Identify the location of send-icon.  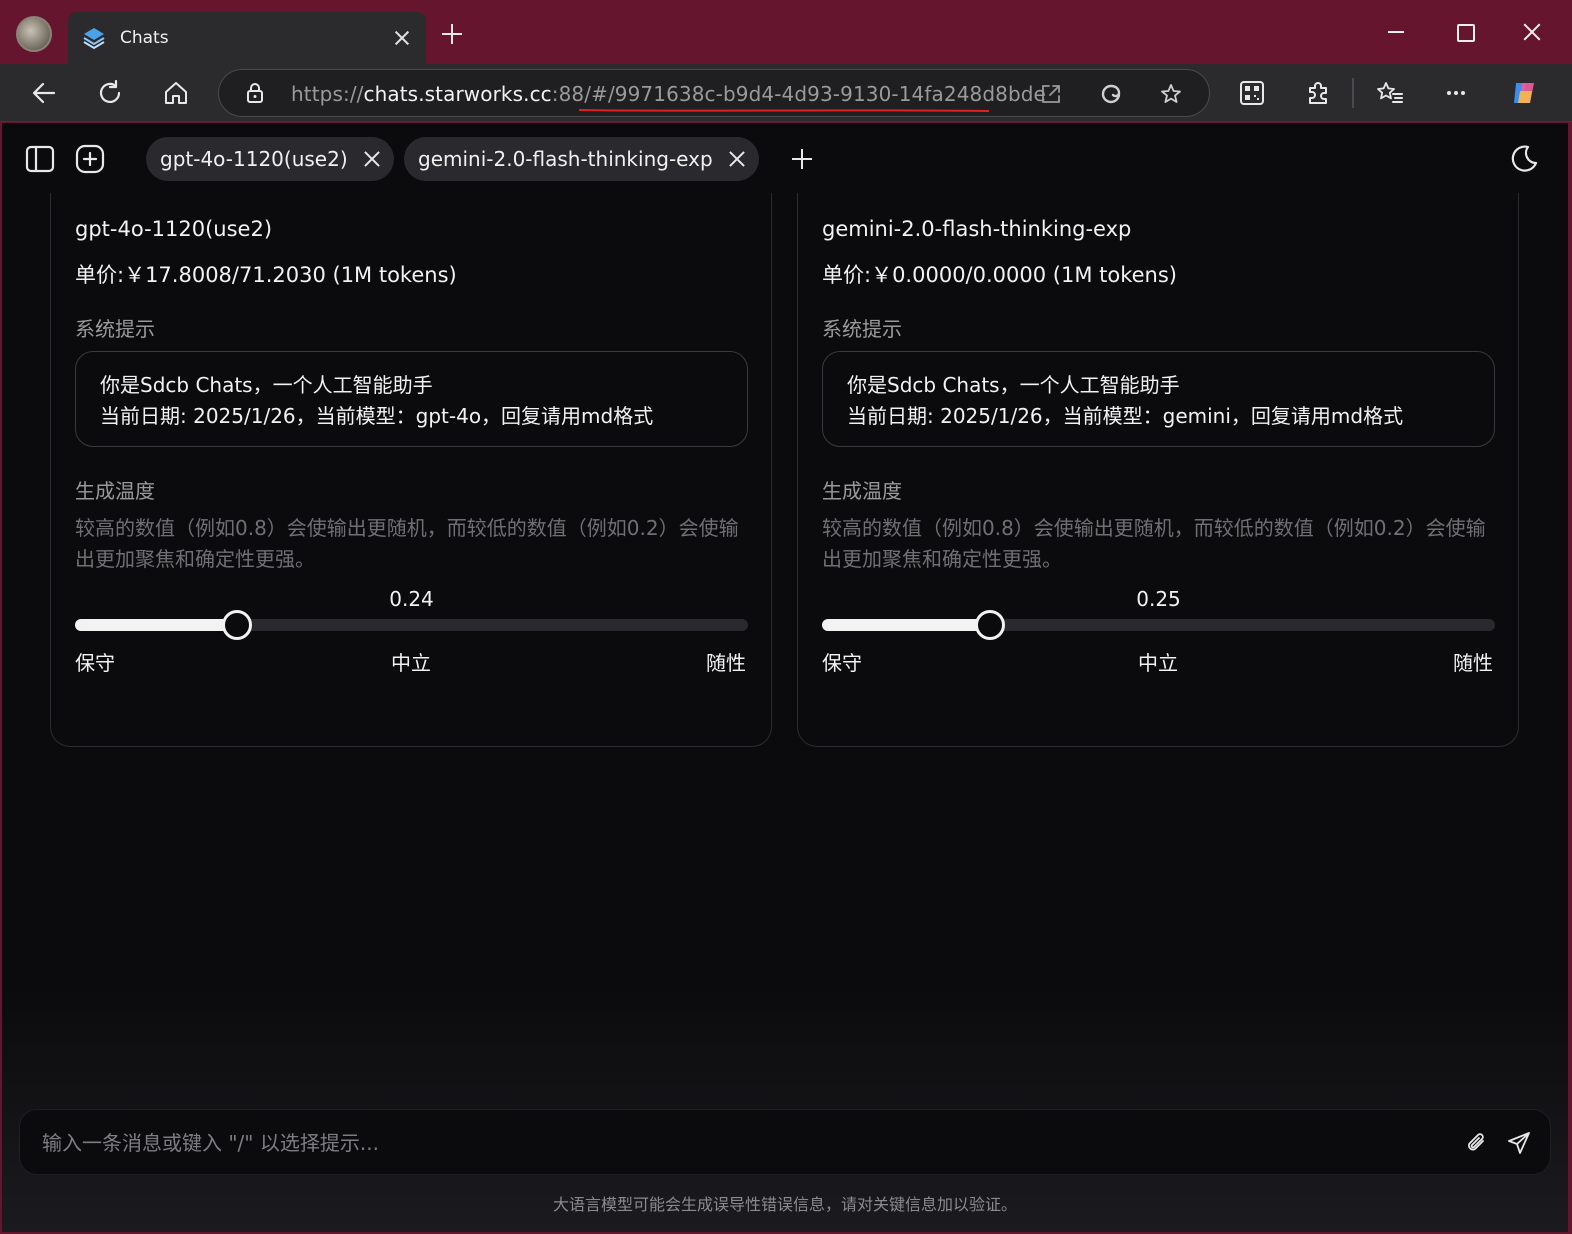
(1519, 1143).